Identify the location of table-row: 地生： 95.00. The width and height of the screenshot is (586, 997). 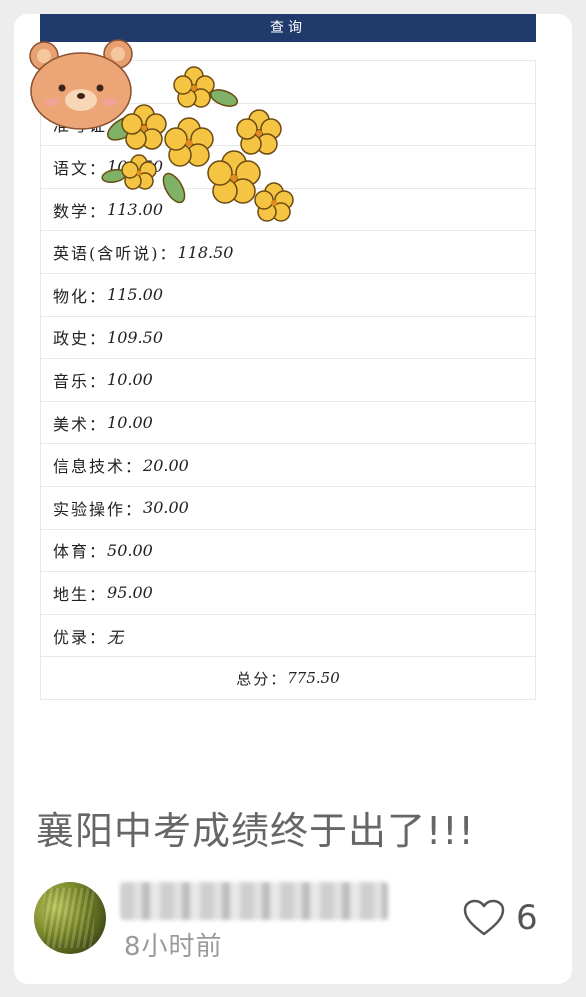
(288, 592).